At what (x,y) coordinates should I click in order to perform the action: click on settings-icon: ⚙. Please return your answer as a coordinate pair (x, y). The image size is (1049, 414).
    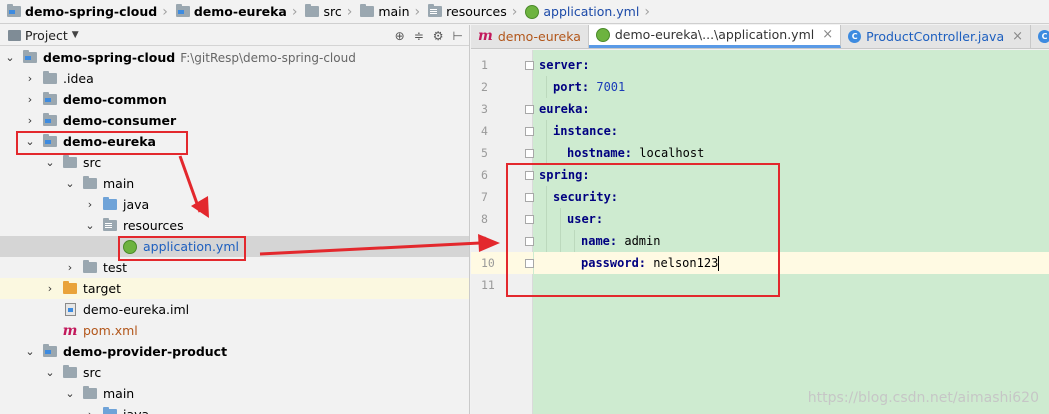
    Looking at the image, I should click on (438, 36).